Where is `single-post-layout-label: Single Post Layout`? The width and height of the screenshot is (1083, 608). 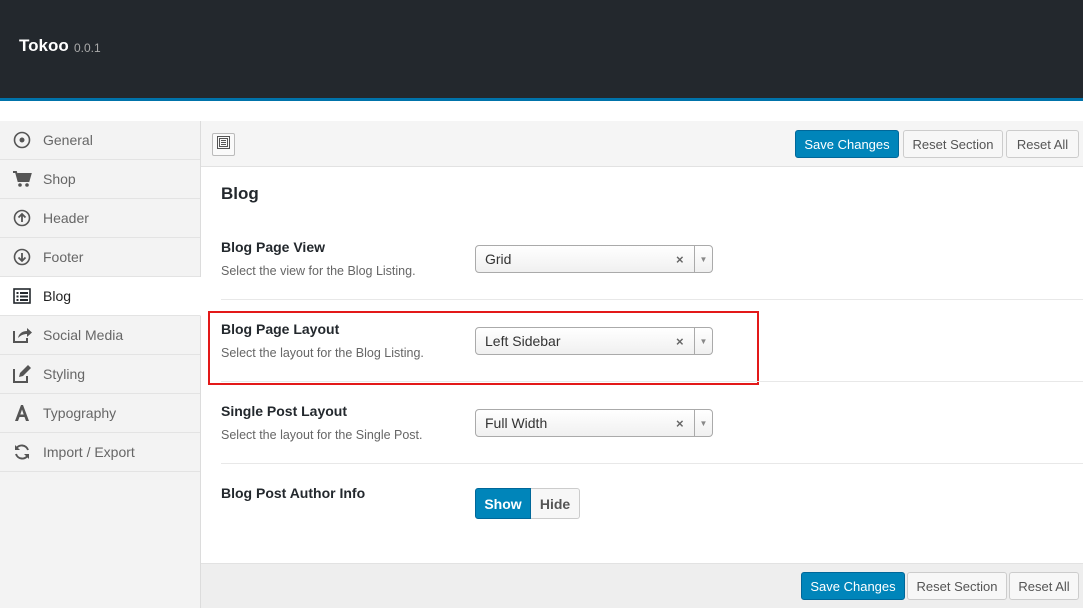 single-post-layout-label: Single Post Layout is located at coordinates (284, 411).